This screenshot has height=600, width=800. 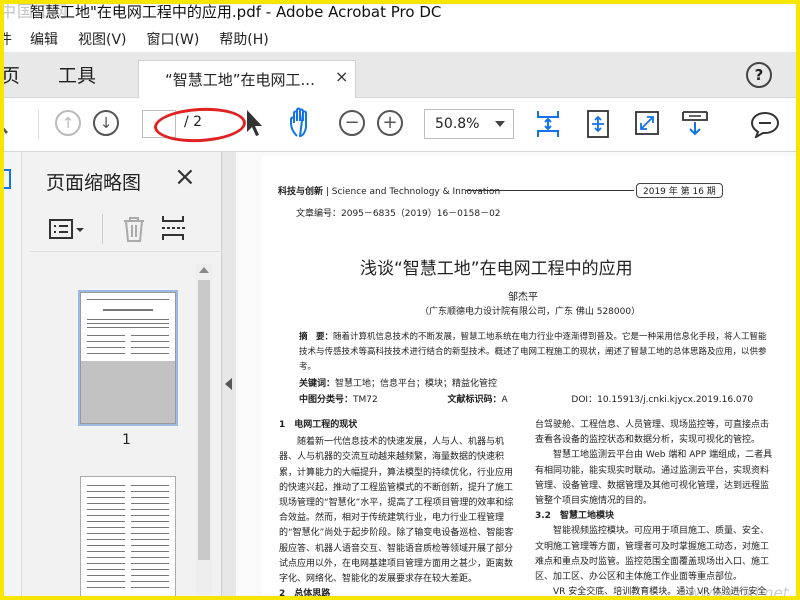 What do you see at coordinates (400, 75) in the screenshot?
I see `tab-bar: 主页 工具 “智慧工地”在电网工... × ?` at bounding box center [400, 75].